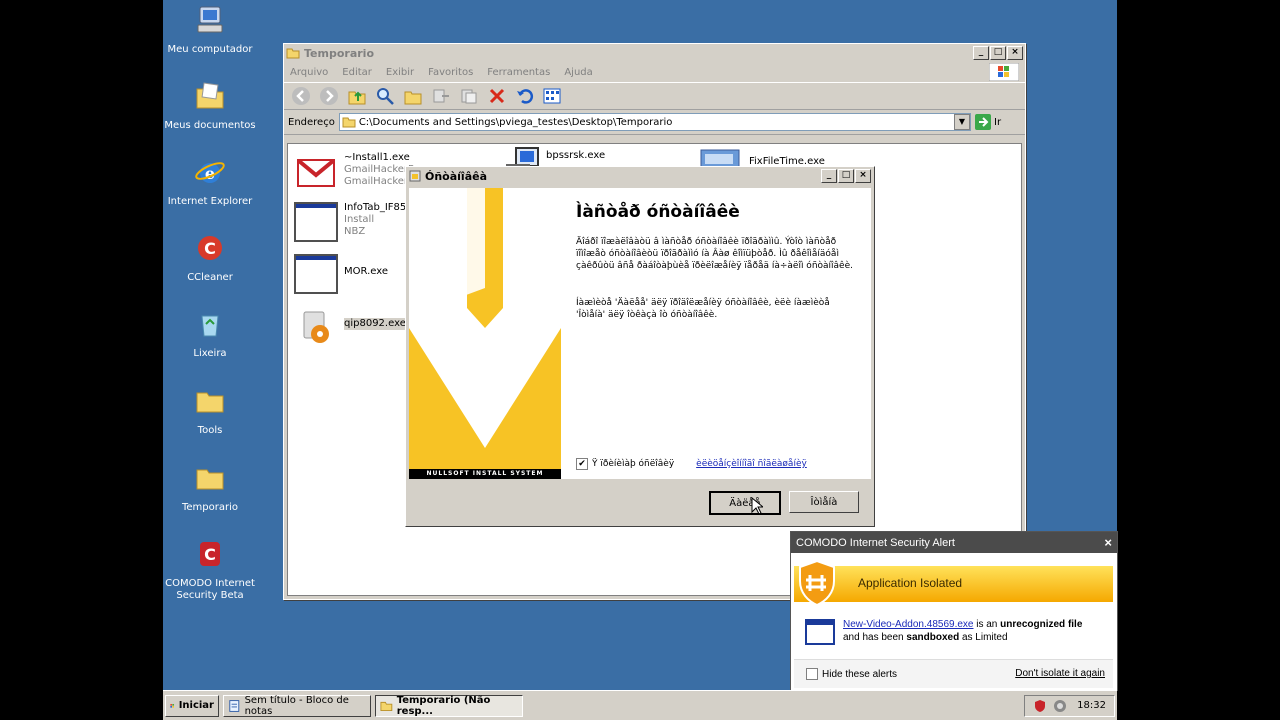 The image size is (1280, 720). I want to click on agreement-link: èëèöåíçèîííîãî ñîãëàøåíèÿ, so click(751, 464).